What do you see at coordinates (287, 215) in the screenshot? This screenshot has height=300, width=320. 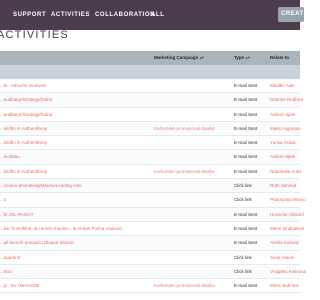 I see `related-contact-link: Hosseint Ailmard` at bounding box center [287, 215].